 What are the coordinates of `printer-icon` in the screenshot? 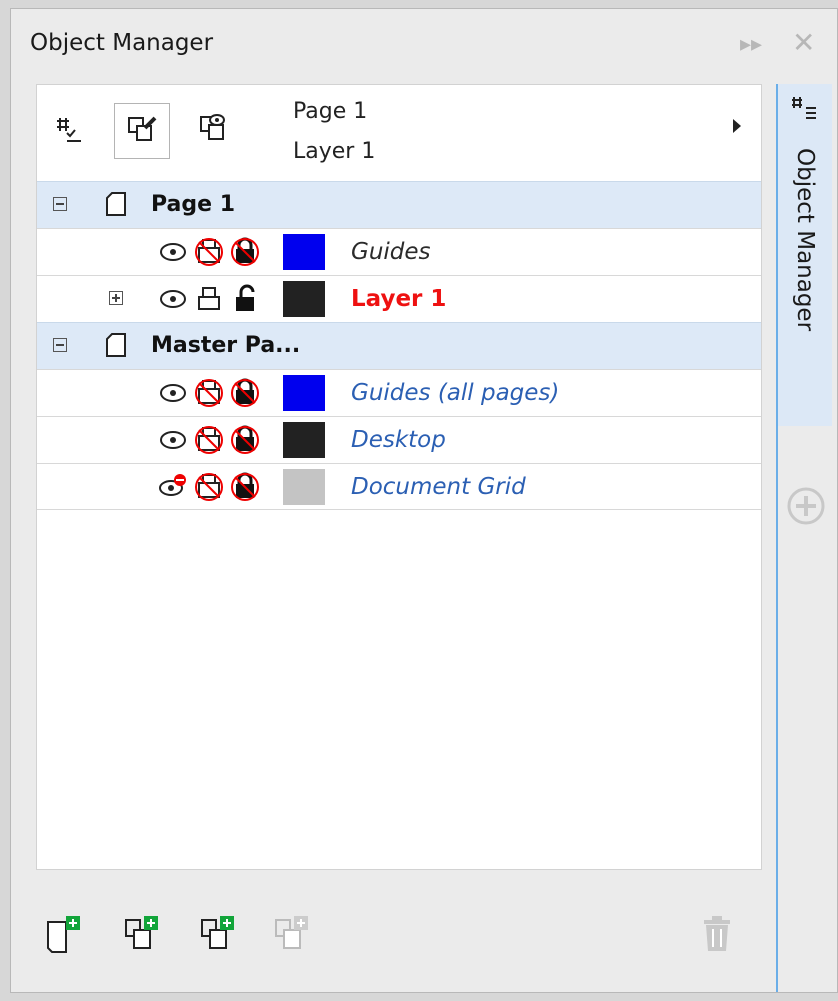 It's located at (209, 299).